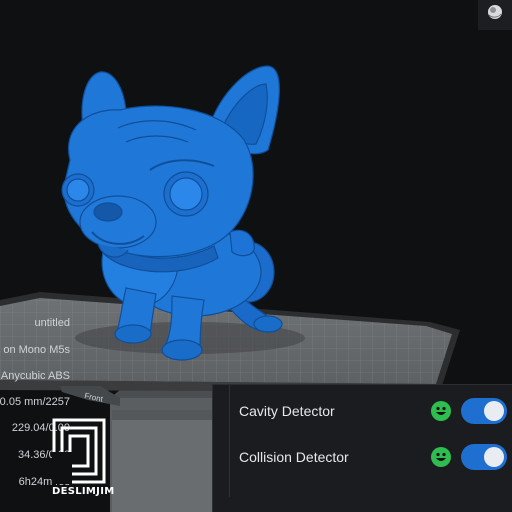 Image resolution: width=512 pixels, height=512 pixels. Describe the element at coordinates (83, 491) in the screenshot. I see `watermark-text: DESLIMJIM` at that location.